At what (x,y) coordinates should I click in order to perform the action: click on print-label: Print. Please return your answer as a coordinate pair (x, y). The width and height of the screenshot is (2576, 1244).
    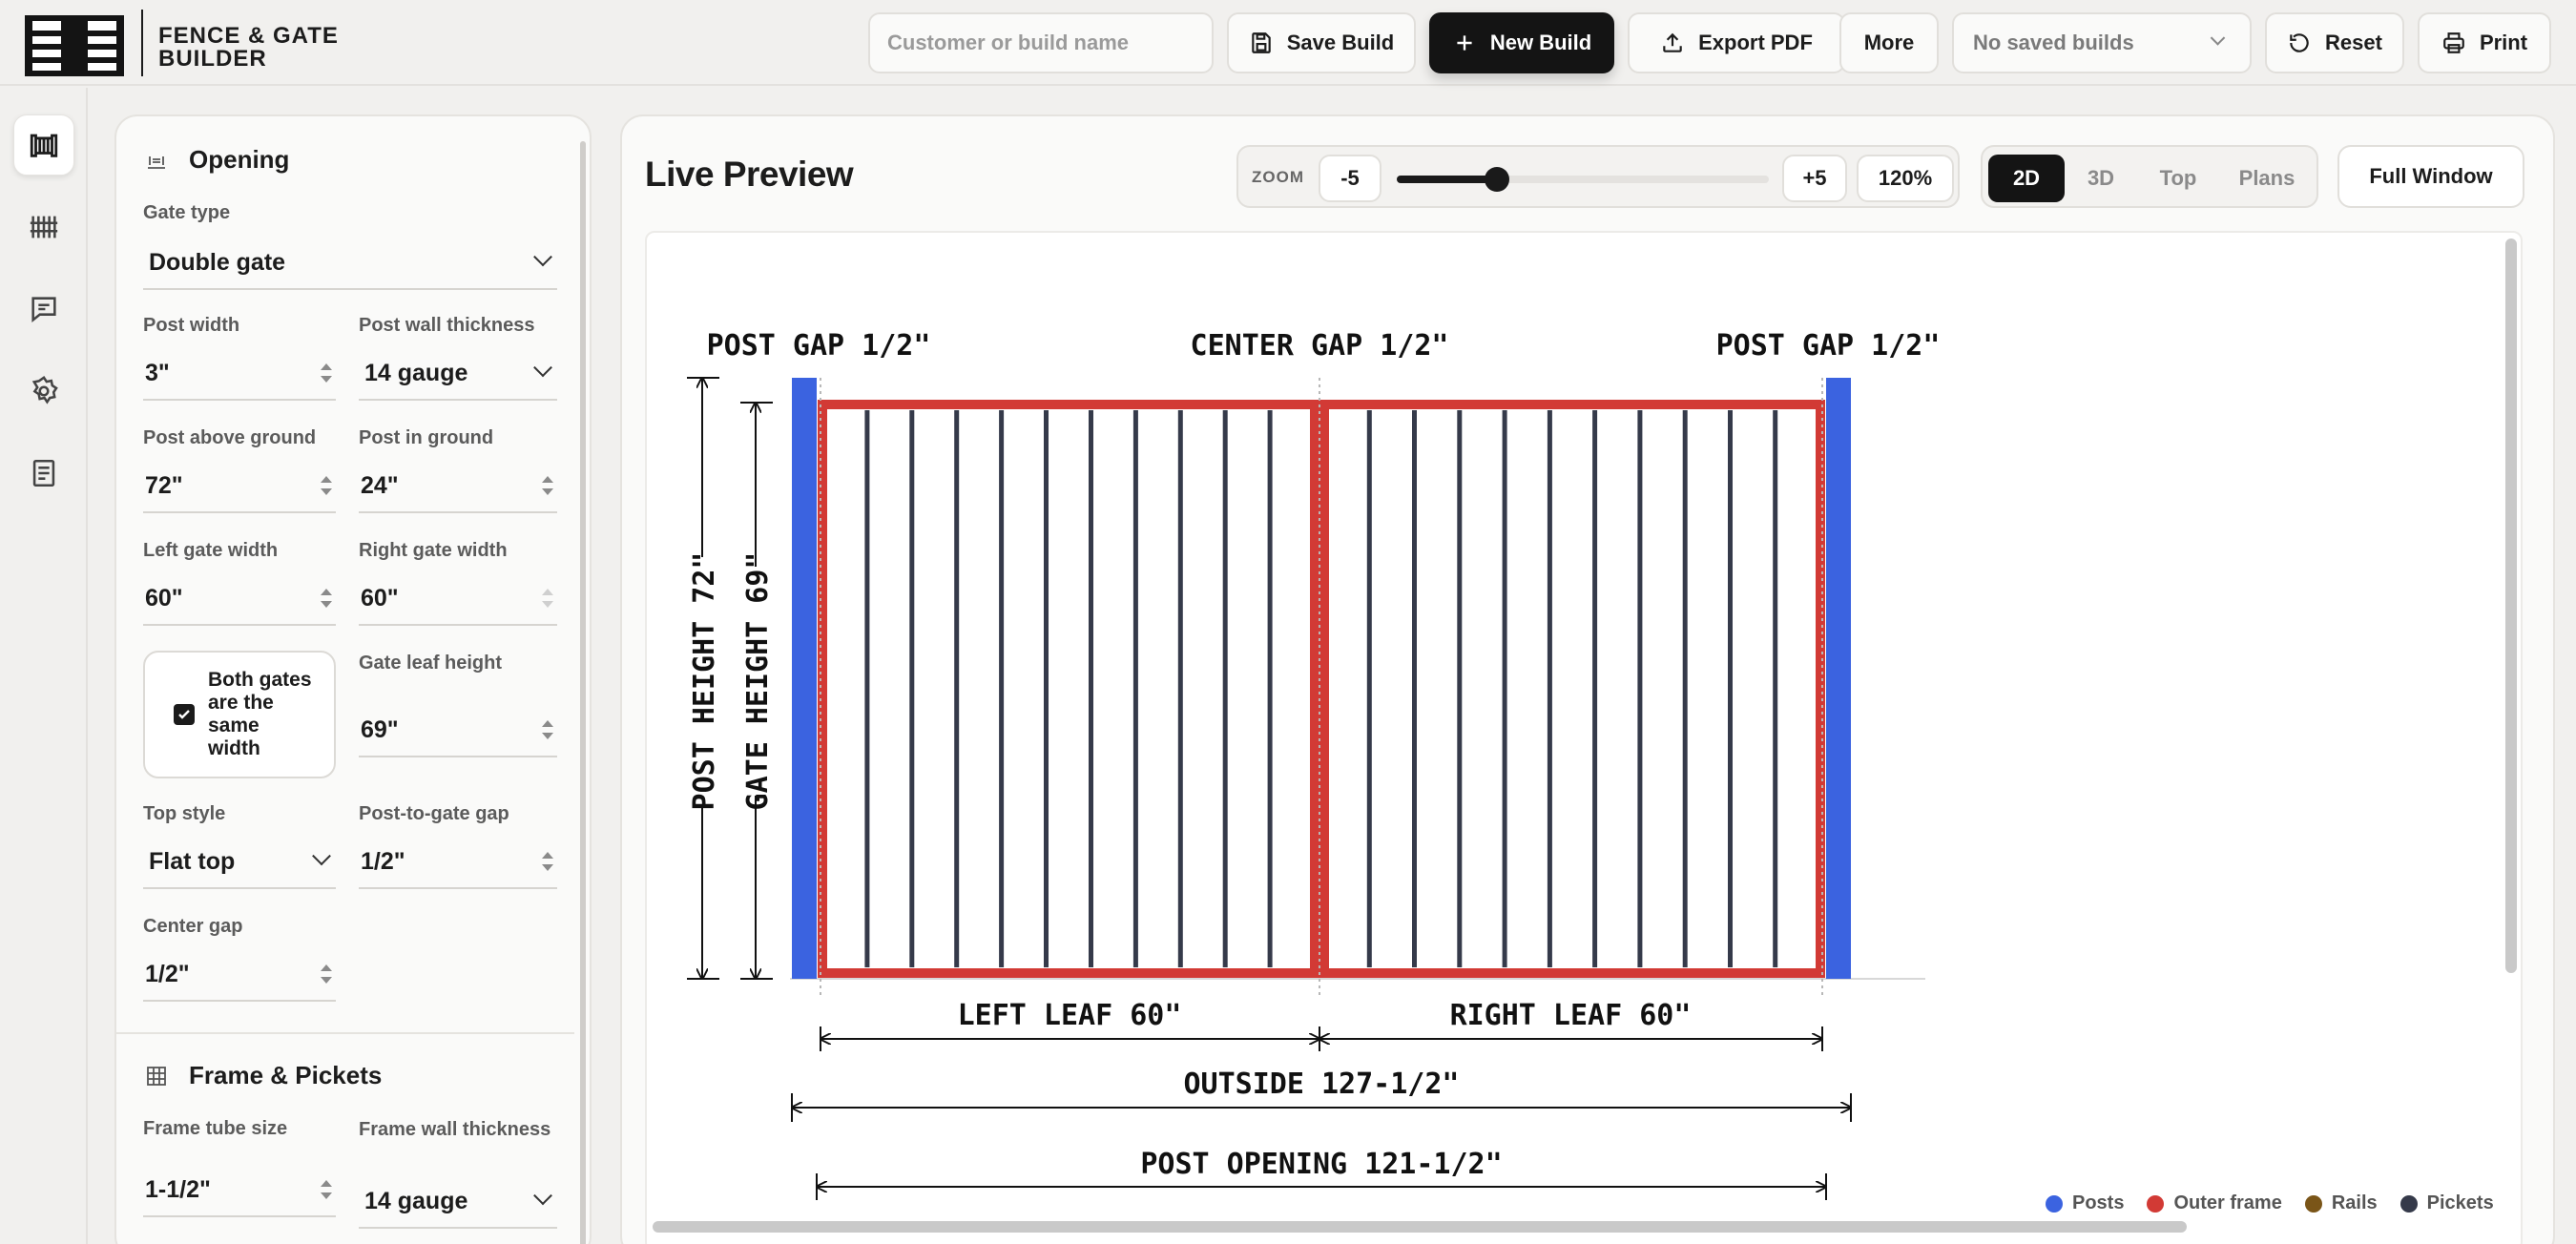
    Looking at the image, I should click on (2503, 42).